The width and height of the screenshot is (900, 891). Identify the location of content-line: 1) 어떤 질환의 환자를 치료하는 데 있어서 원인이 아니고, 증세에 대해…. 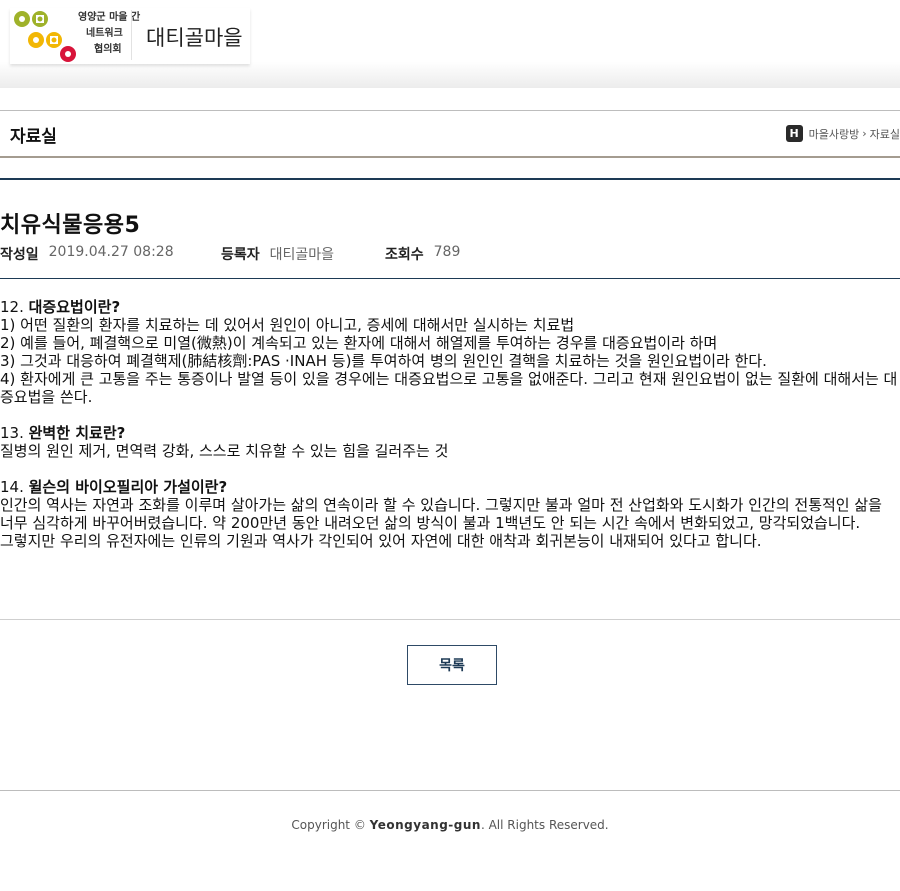
(287, 325).